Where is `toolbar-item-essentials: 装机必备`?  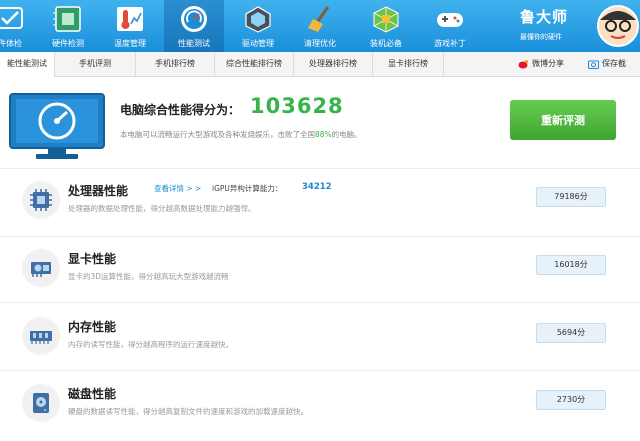
toolbar-item-essentials: 装机必备 is located at coordinates (386, 26).